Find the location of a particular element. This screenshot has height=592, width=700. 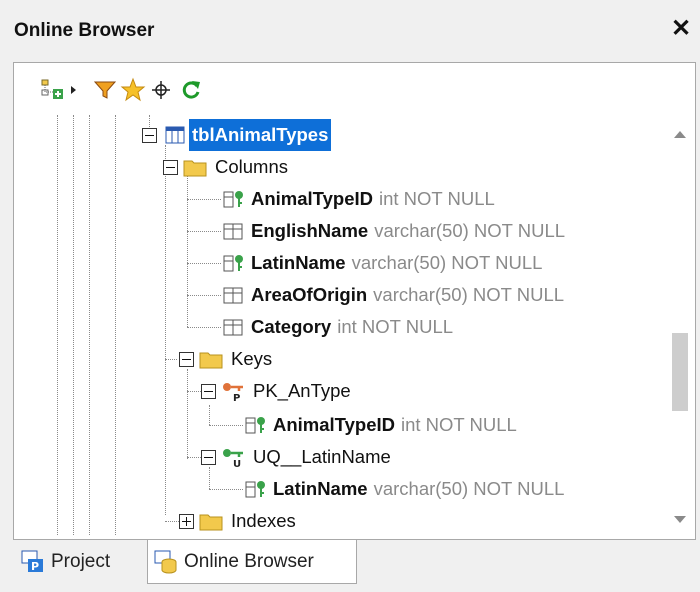

title-bar: Online Browser ✕ is located at coordinates (350, 31).